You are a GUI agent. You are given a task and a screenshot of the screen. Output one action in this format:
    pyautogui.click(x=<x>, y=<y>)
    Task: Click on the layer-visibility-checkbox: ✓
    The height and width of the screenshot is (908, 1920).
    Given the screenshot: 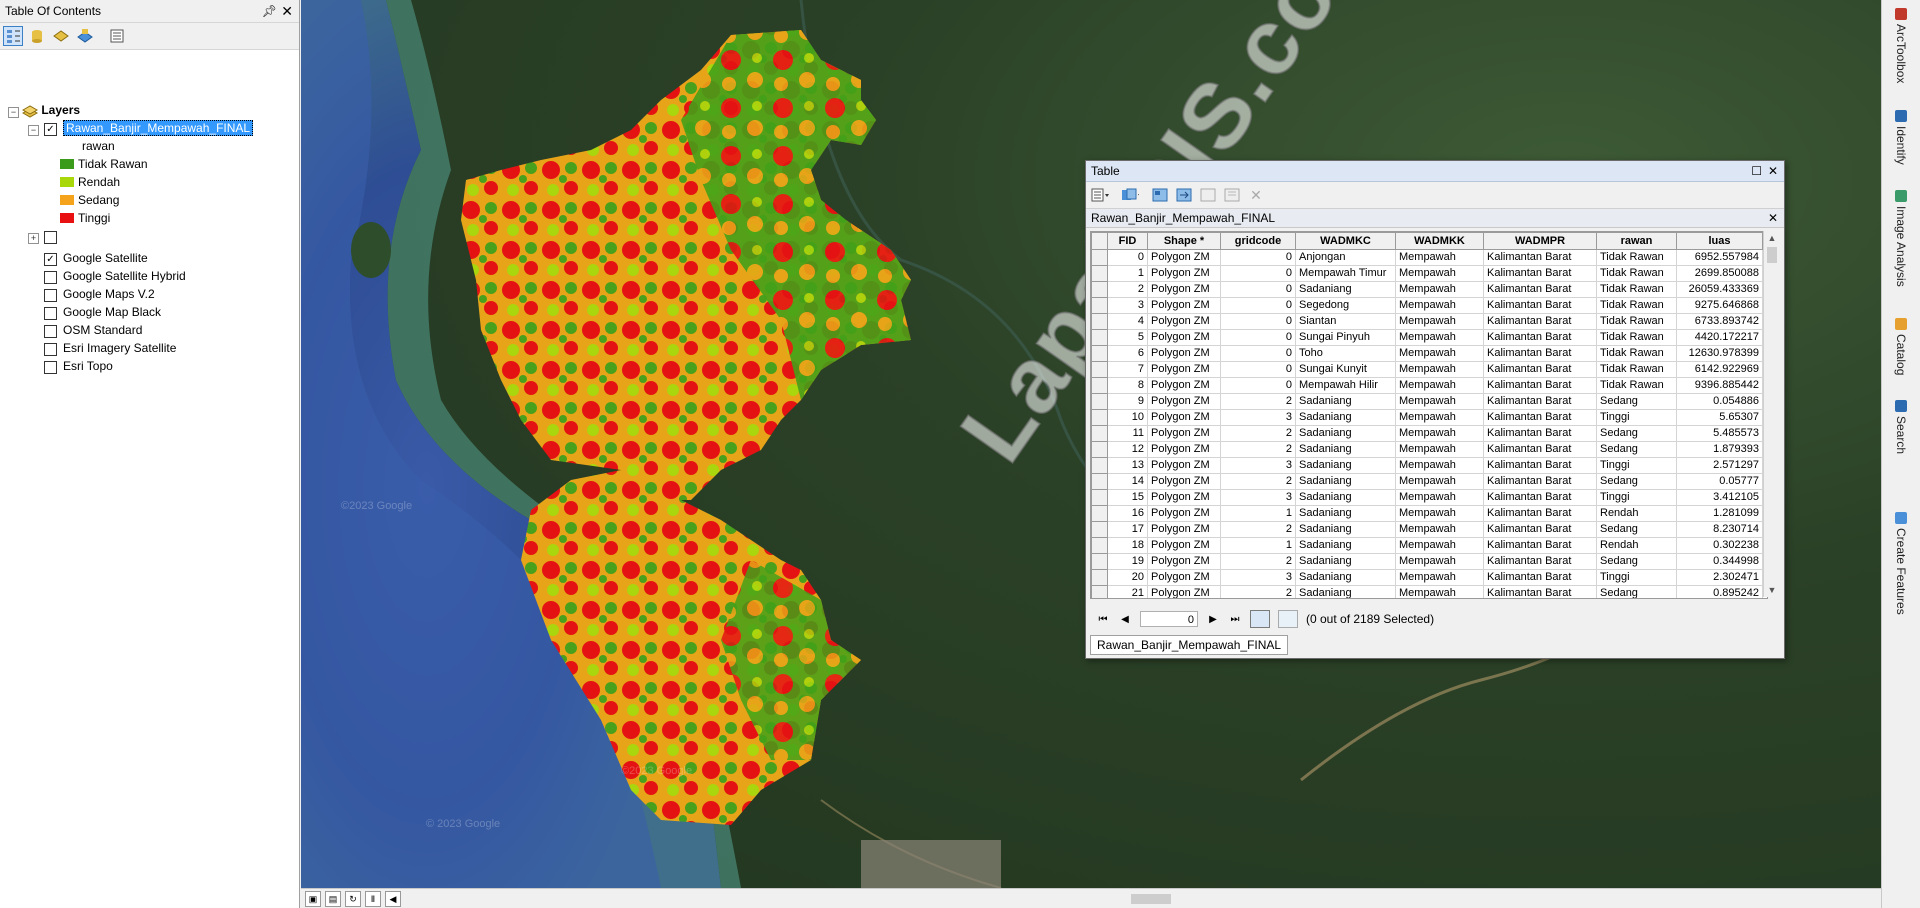 What is the action you would take?
    pyautogui.click(x=50, y=129)
    